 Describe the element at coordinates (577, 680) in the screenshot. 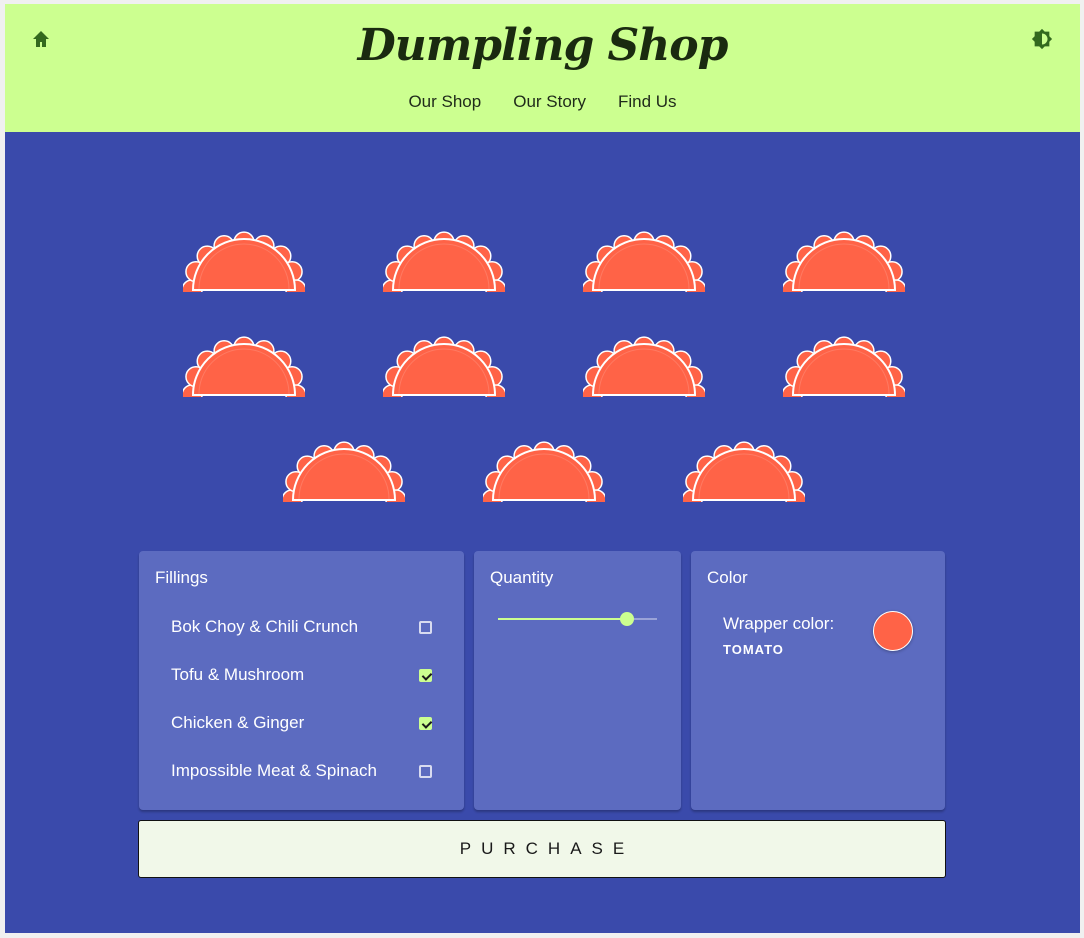

I see `quantity-panel: Quantity` at that location.